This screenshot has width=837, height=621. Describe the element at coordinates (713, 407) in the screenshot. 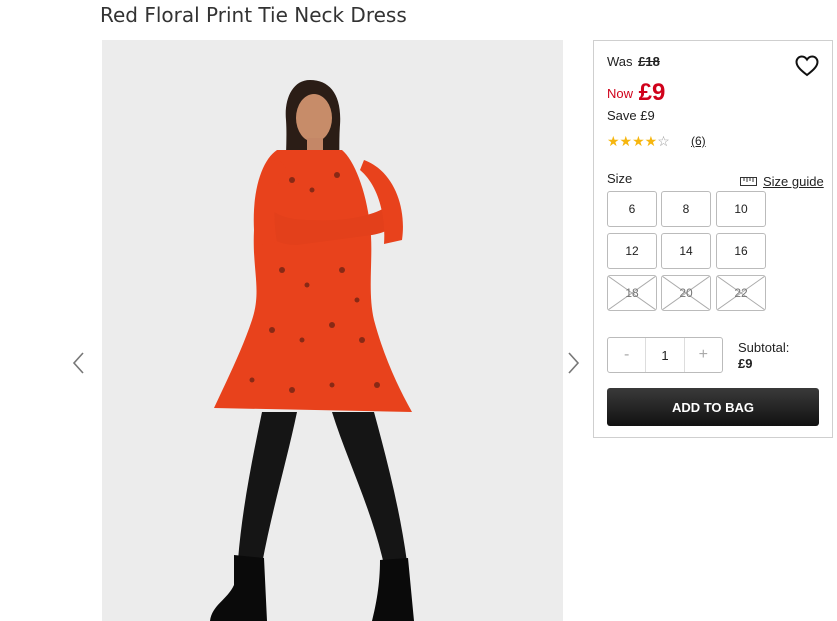

I see `add-to-bag-button: ADD TO BAG` at that location.